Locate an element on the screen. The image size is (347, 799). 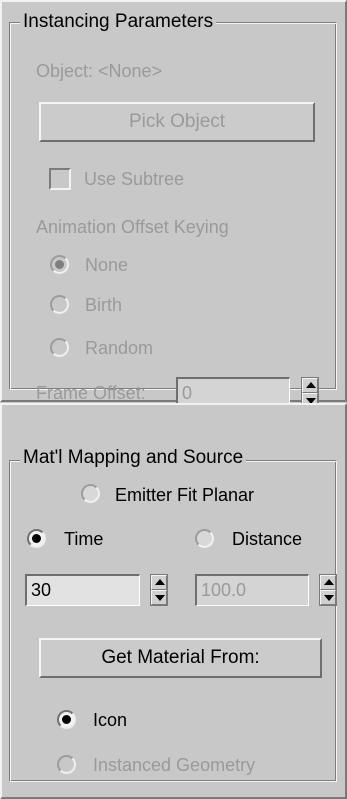
time-radio is located at coordinates (36, 538).